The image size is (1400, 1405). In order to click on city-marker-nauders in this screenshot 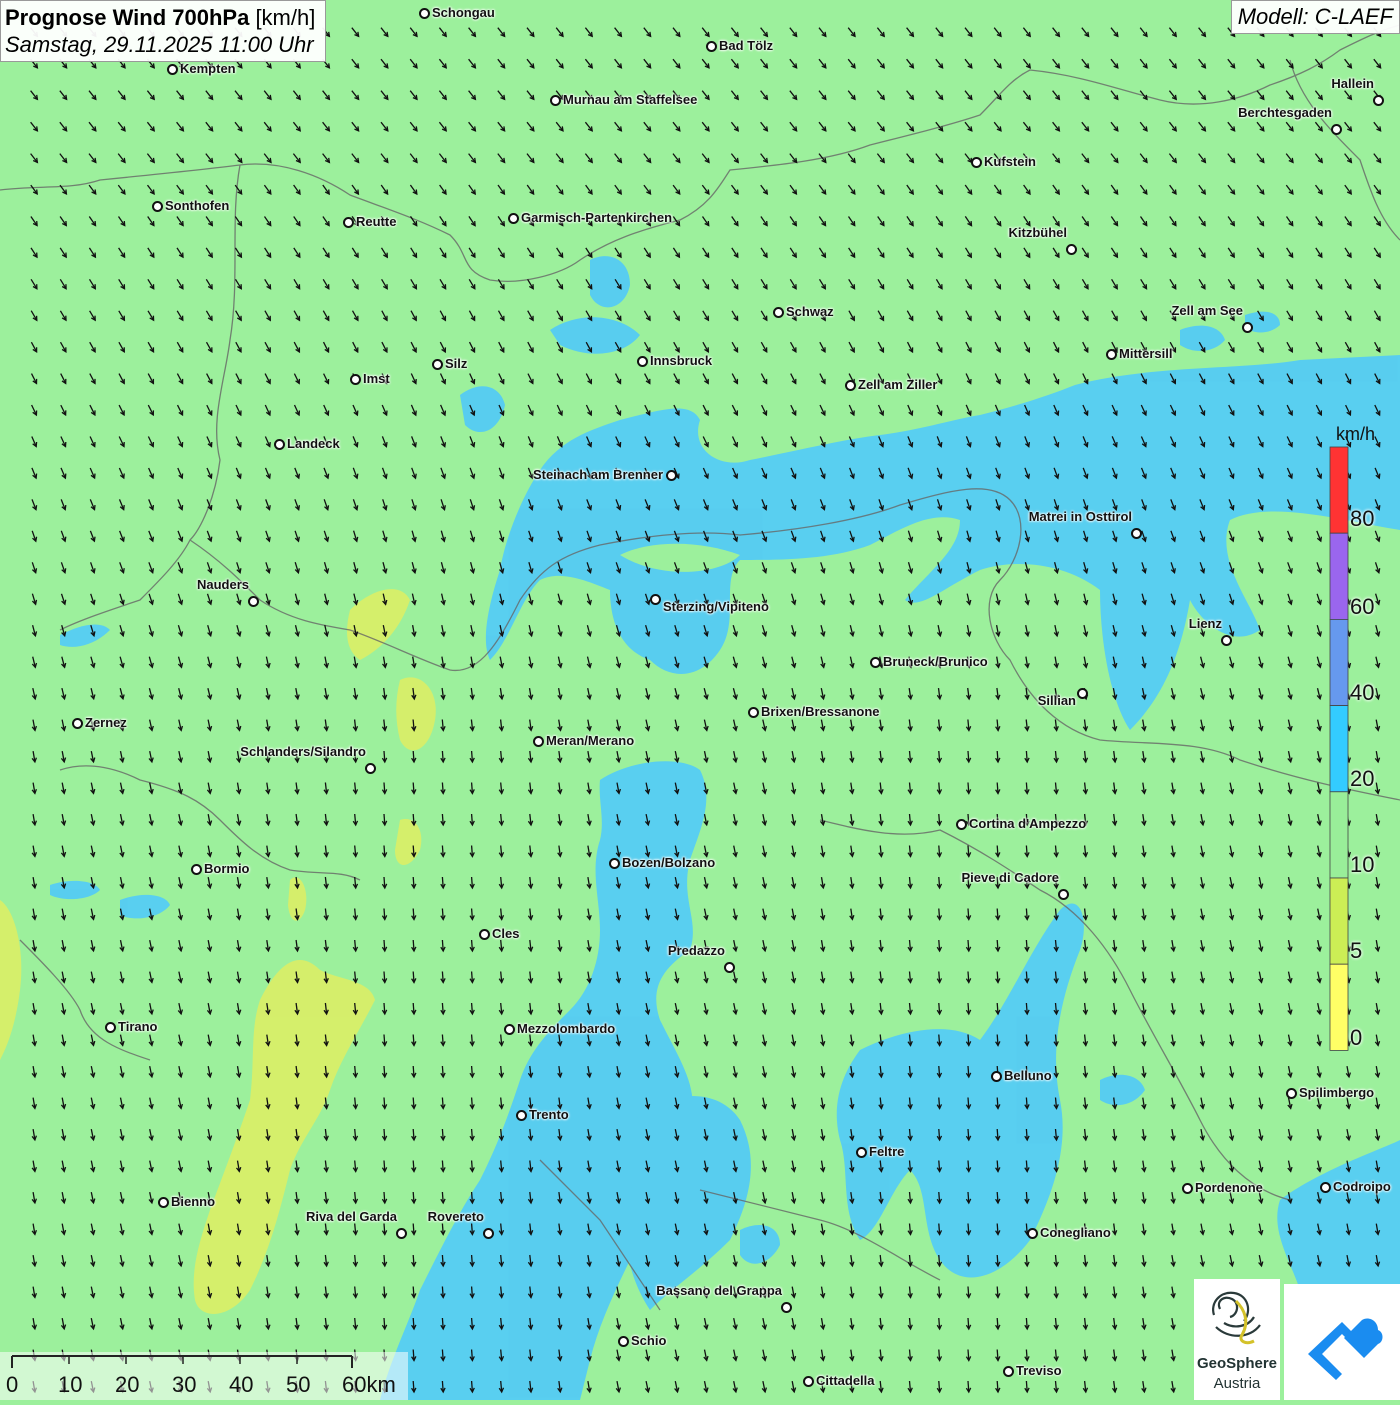, I will do `click(253, 601)`.